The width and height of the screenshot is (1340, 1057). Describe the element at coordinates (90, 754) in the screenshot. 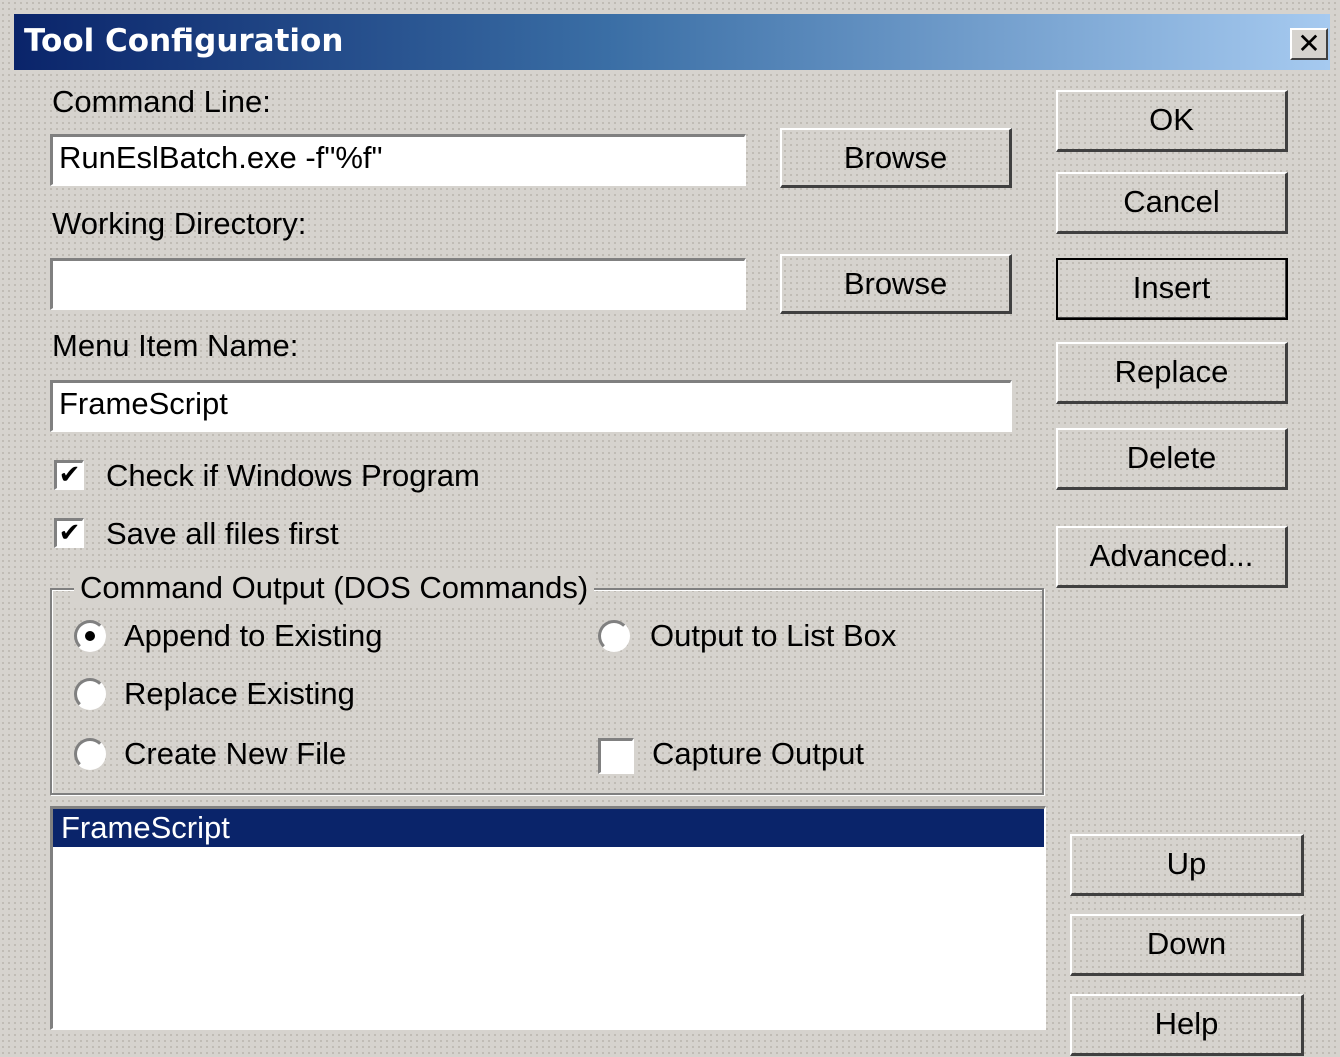

I see `create-new-file-radio` at that location.